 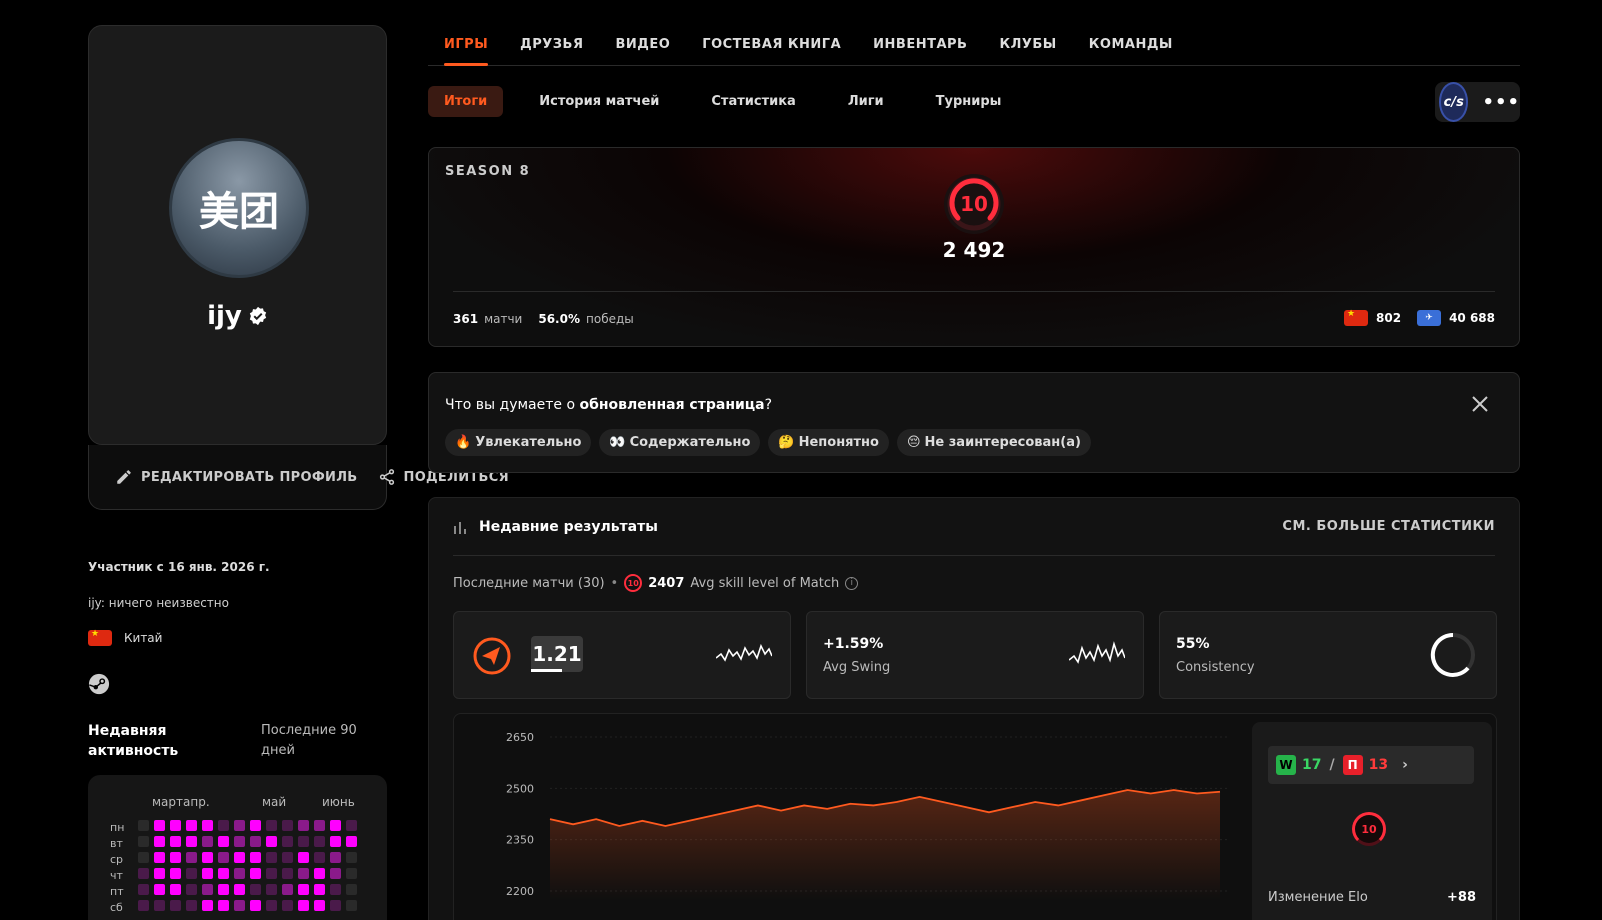 I want to click on avg-swing-metric: +1.59% Avg Swing, so click(x=975, y=655).